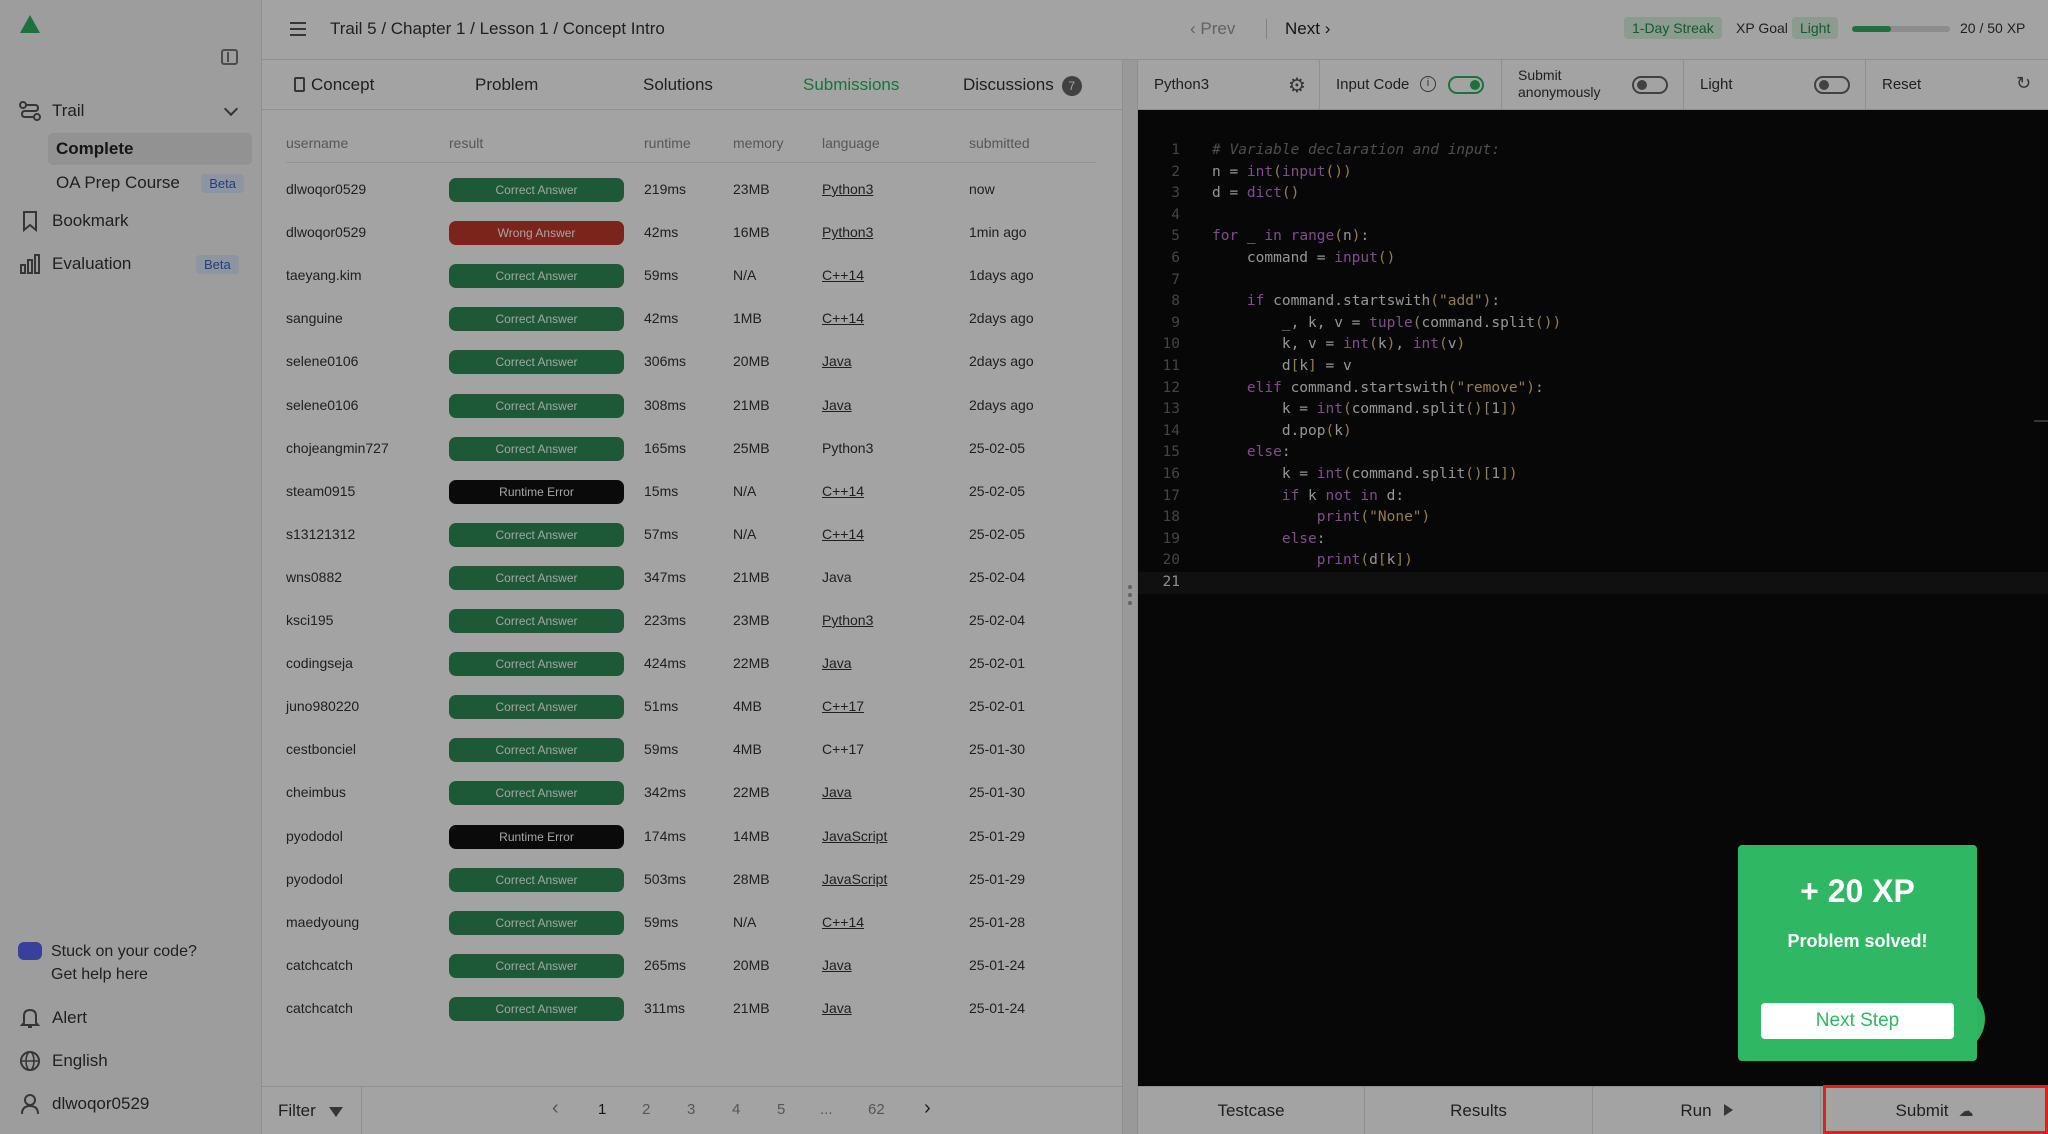 The height and width of the screenshot is (1134, 2048). What do you see at coordinates (1857, 1021) in the screenshot?
I see `next-step-button: Next Step` at bounding box center [1857, 1021].